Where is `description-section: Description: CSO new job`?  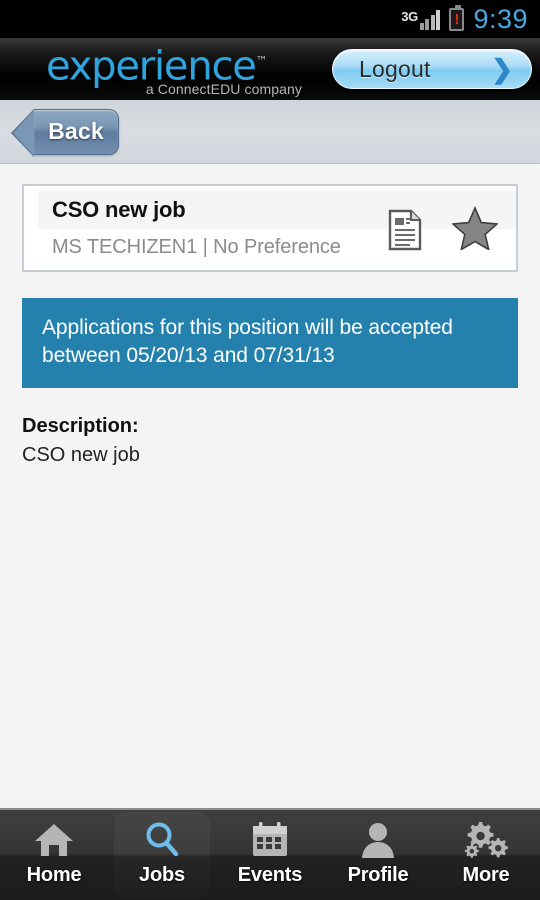 description-section: Description: CSO new job is located at coordinates (270, 441).